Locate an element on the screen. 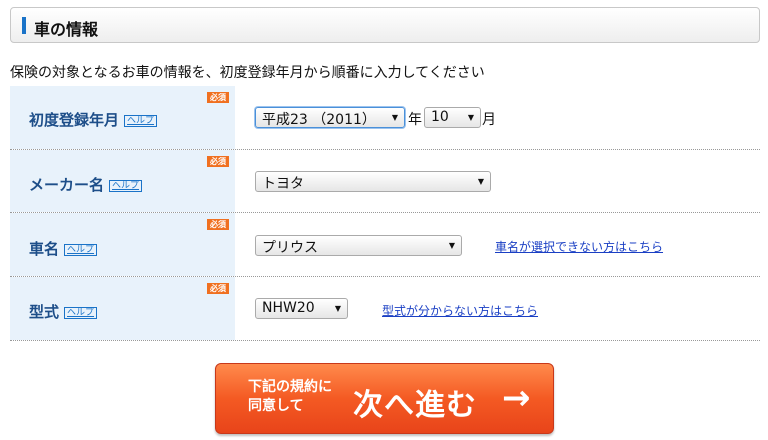  registration-label-text: 初度登録年月 is located at coordinates (74, 120).